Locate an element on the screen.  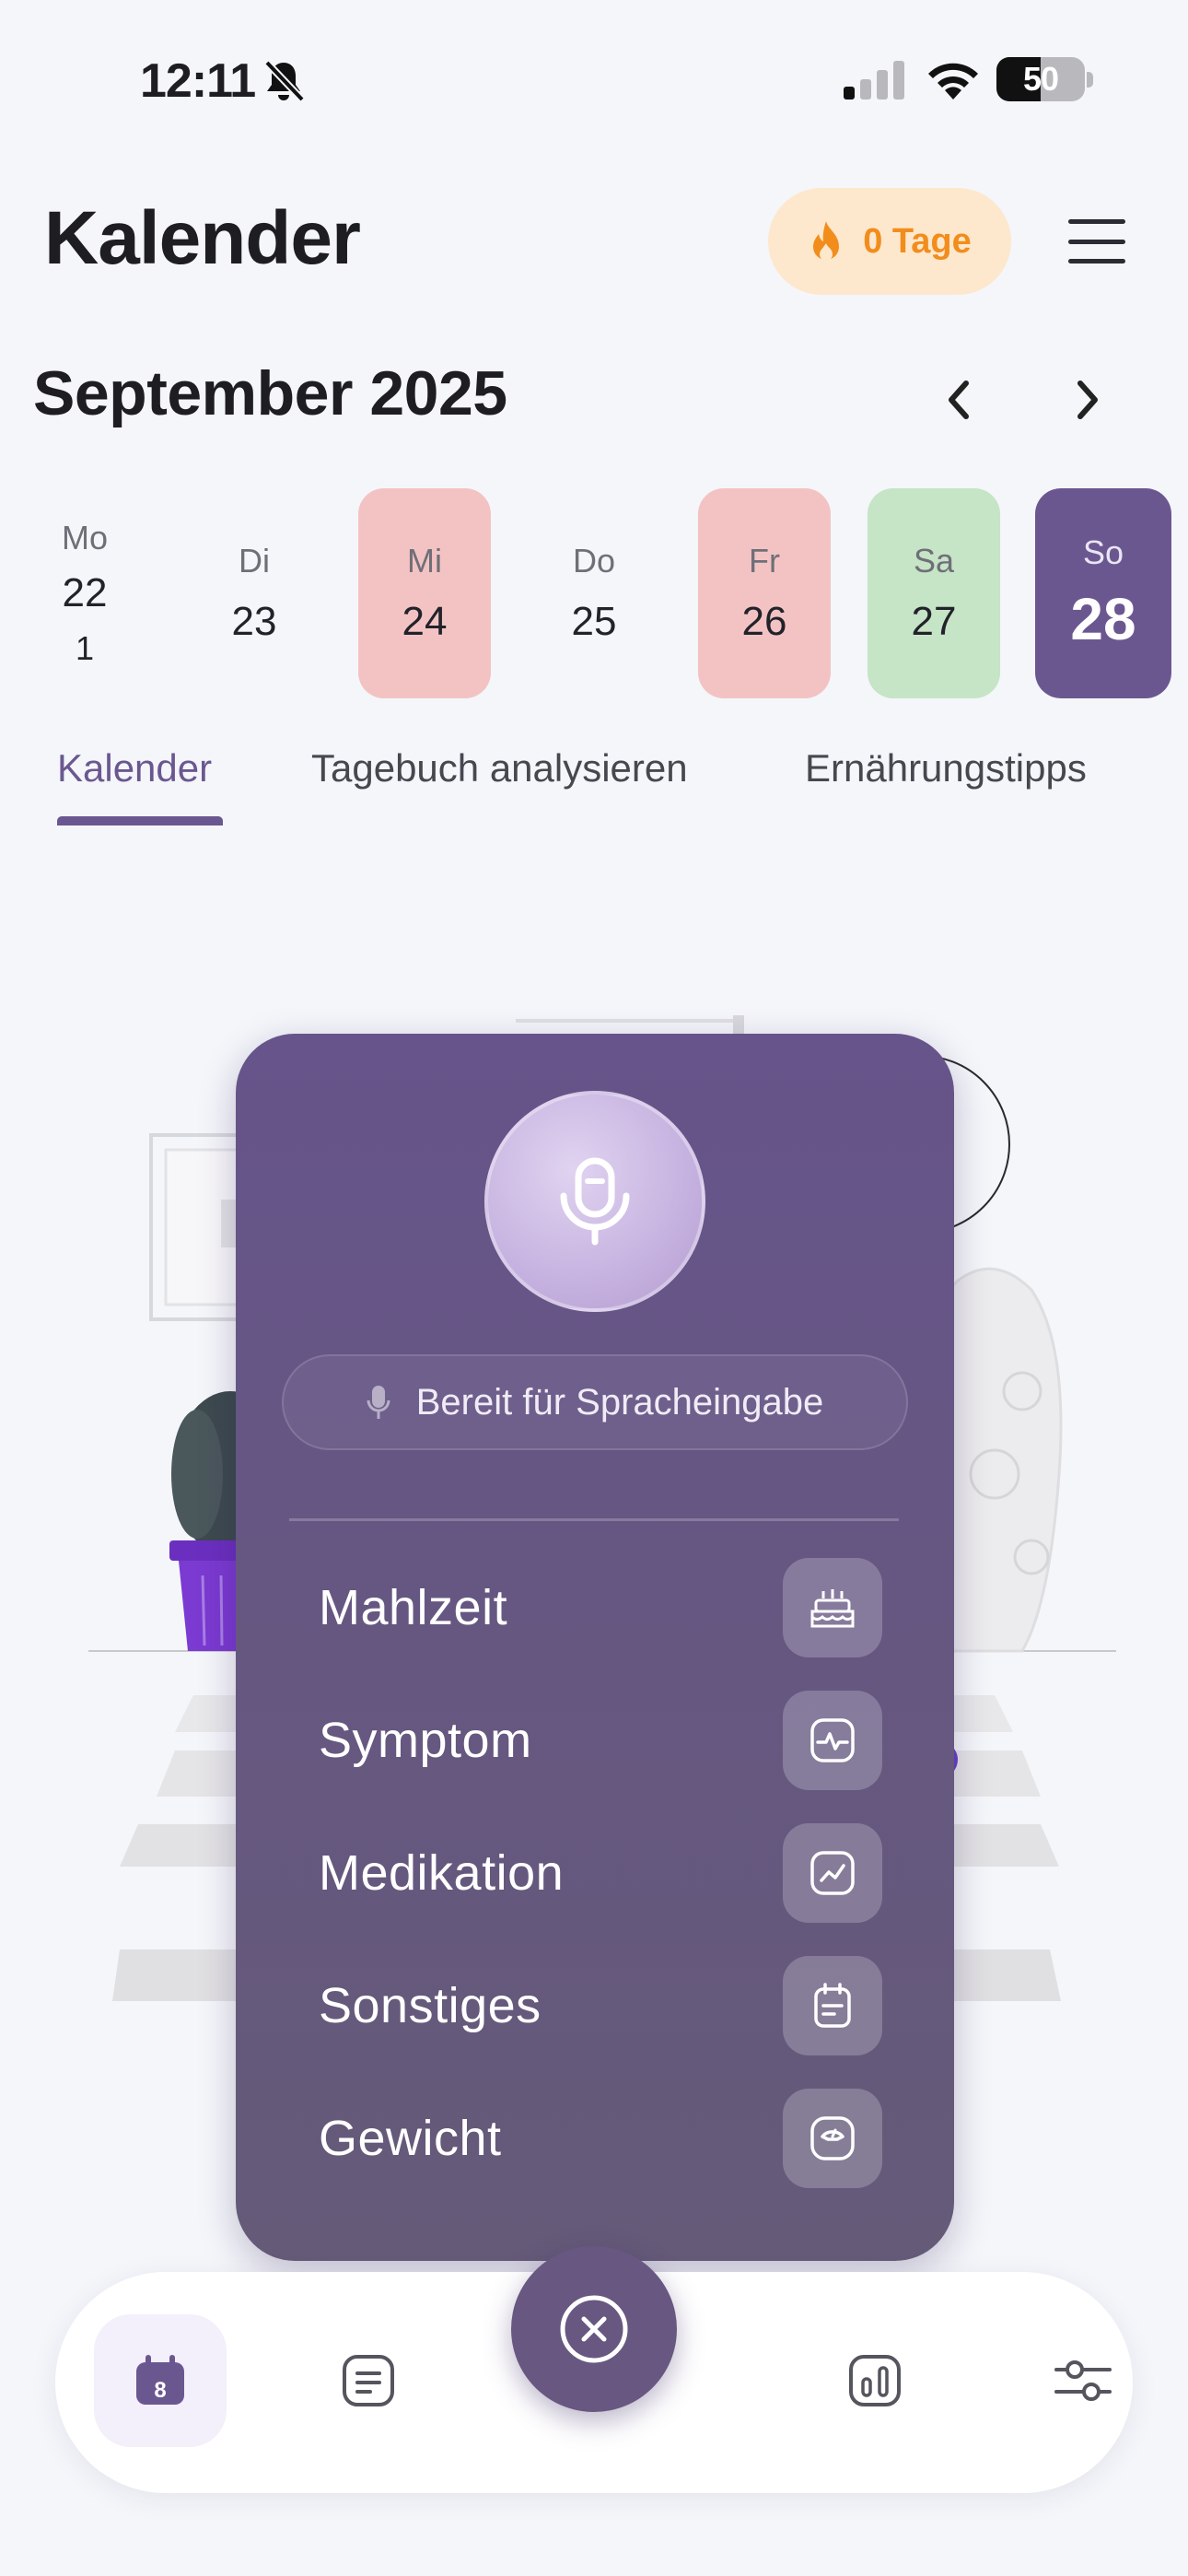
entry-gewicht: Gewicht is located at coordinates (600, 2138).